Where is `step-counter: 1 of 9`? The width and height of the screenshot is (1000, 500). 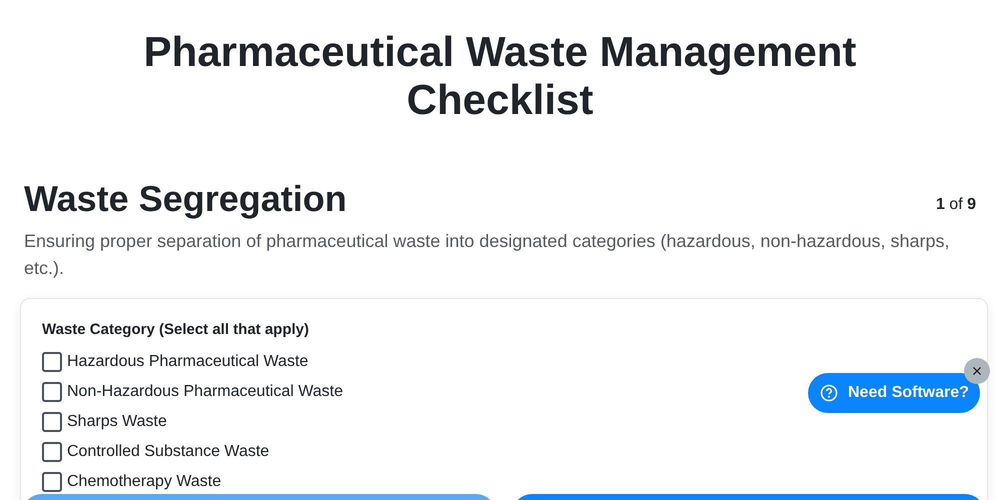 step-counter: 1 of 9 is located at coordinates (956, 204).